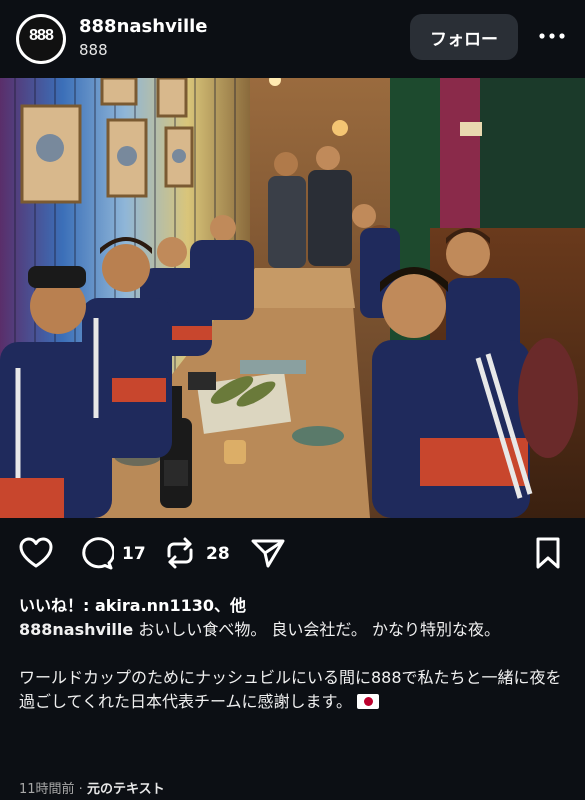  What do you see at coordinates (36, 555) in the screenshot?
I see `heart-icon` at bounding box center [36, 555].